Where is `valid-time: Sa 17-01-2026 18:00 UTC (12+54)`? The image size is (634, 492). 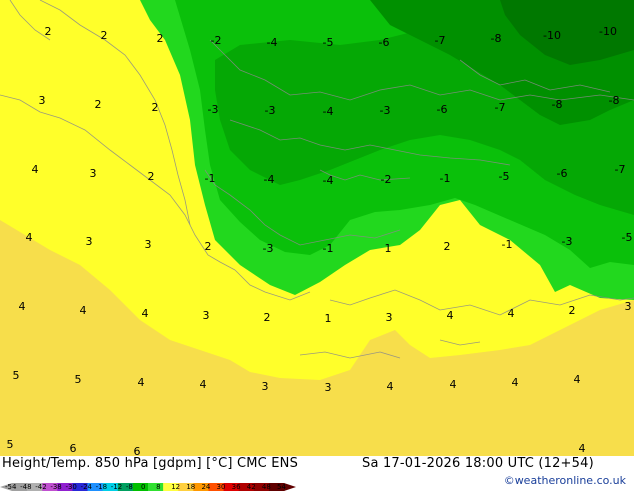 valid-time: Sa 17-01-2026 18:00 UTC (12+54) is located at coordinates (478, 463).